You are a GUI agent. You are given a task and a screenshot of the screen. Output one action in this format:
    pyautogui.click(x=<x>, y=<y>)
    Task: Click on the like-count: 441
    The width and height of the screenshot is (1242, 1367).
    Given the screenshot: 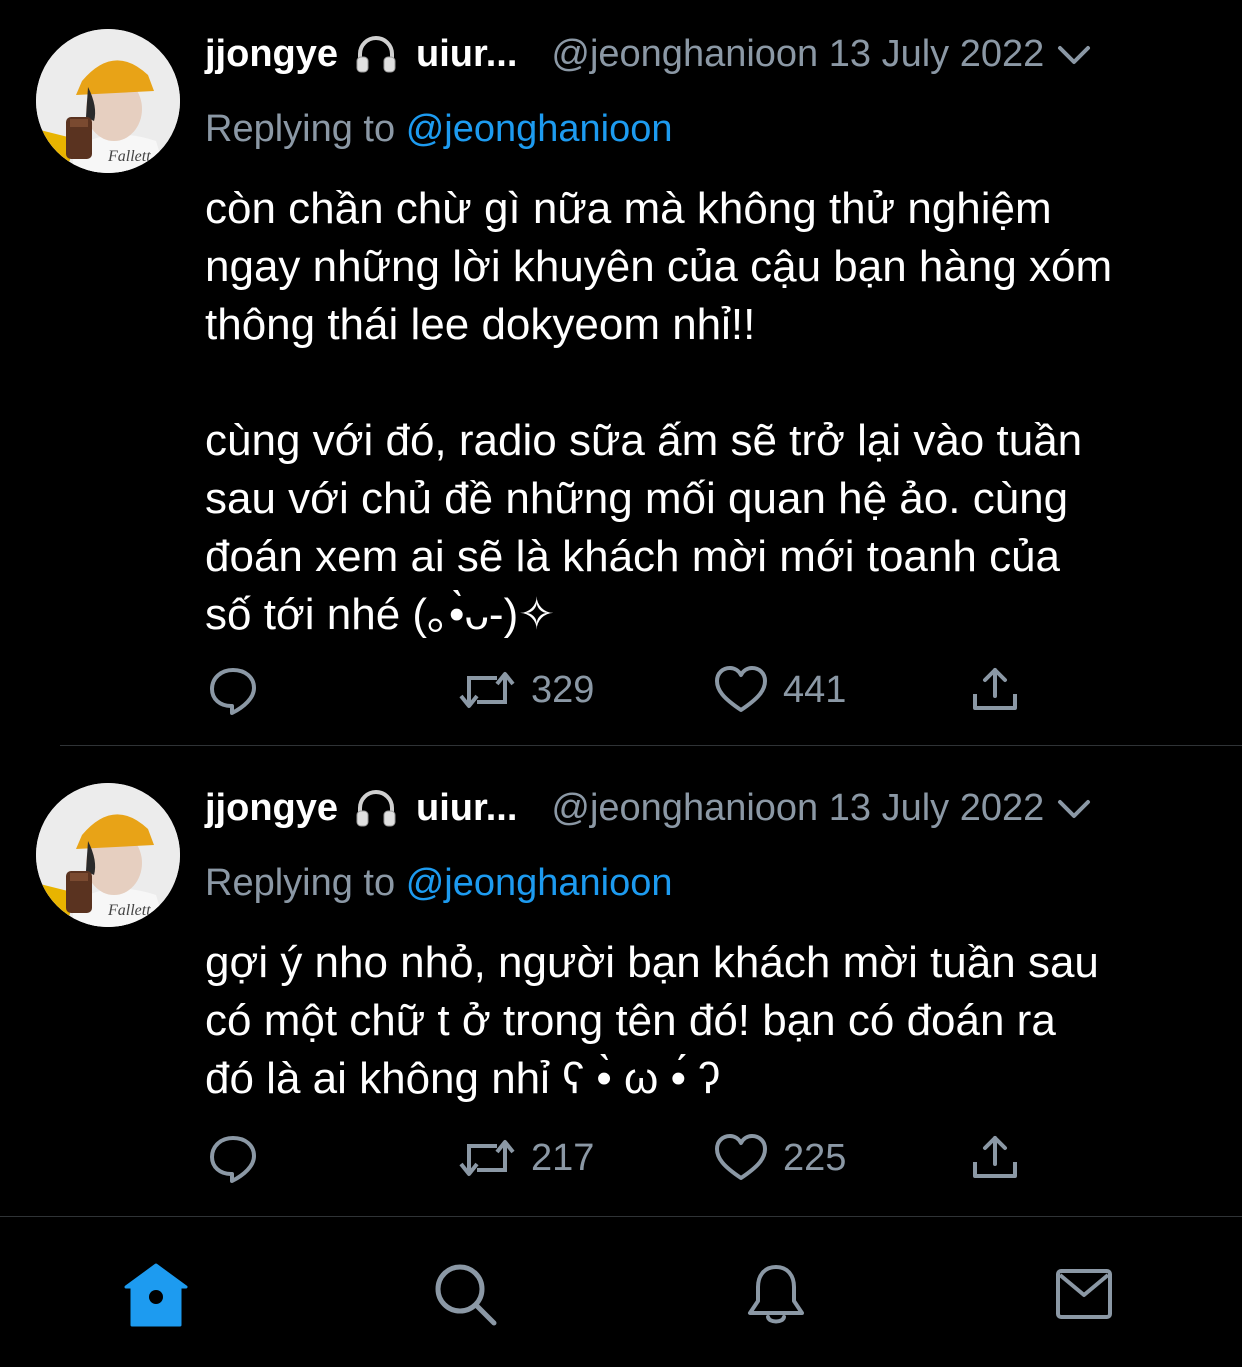 What is the action you would take?
    pyautogui.click(x=815, y=689)
    